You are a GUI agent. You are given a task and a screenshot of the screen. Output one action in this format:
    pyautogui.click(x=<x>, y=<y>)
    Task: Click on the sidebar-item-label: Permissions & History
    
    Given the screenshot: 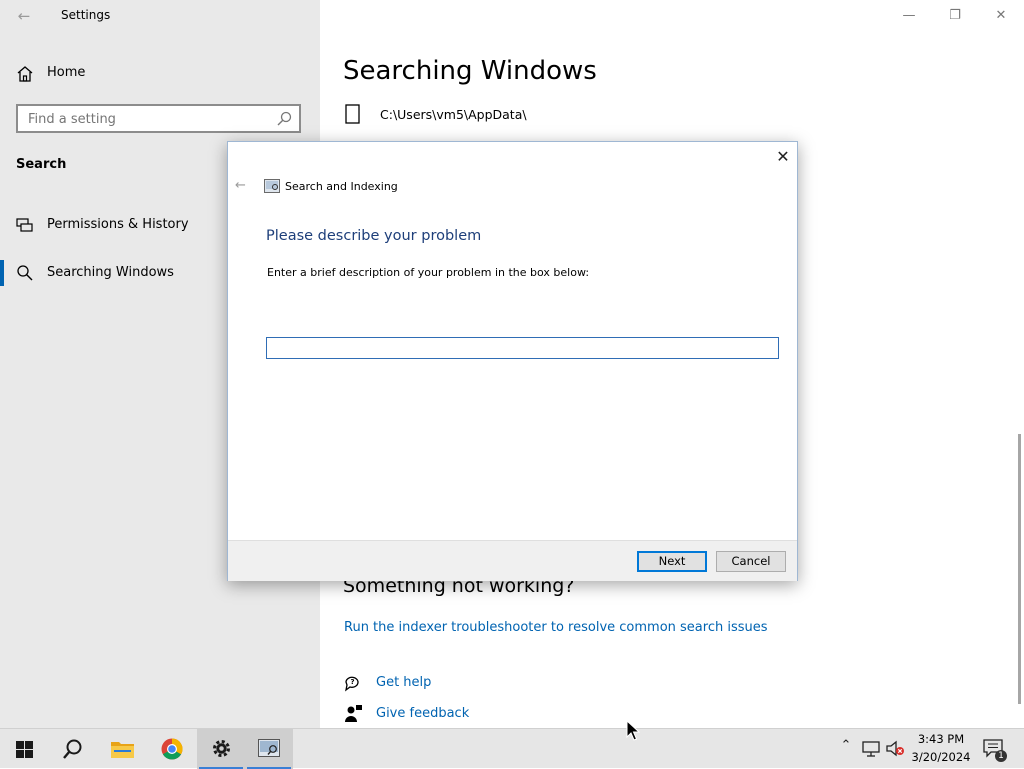 What is the action you would take?
    pyautogui.click(x=118, y=224)
    